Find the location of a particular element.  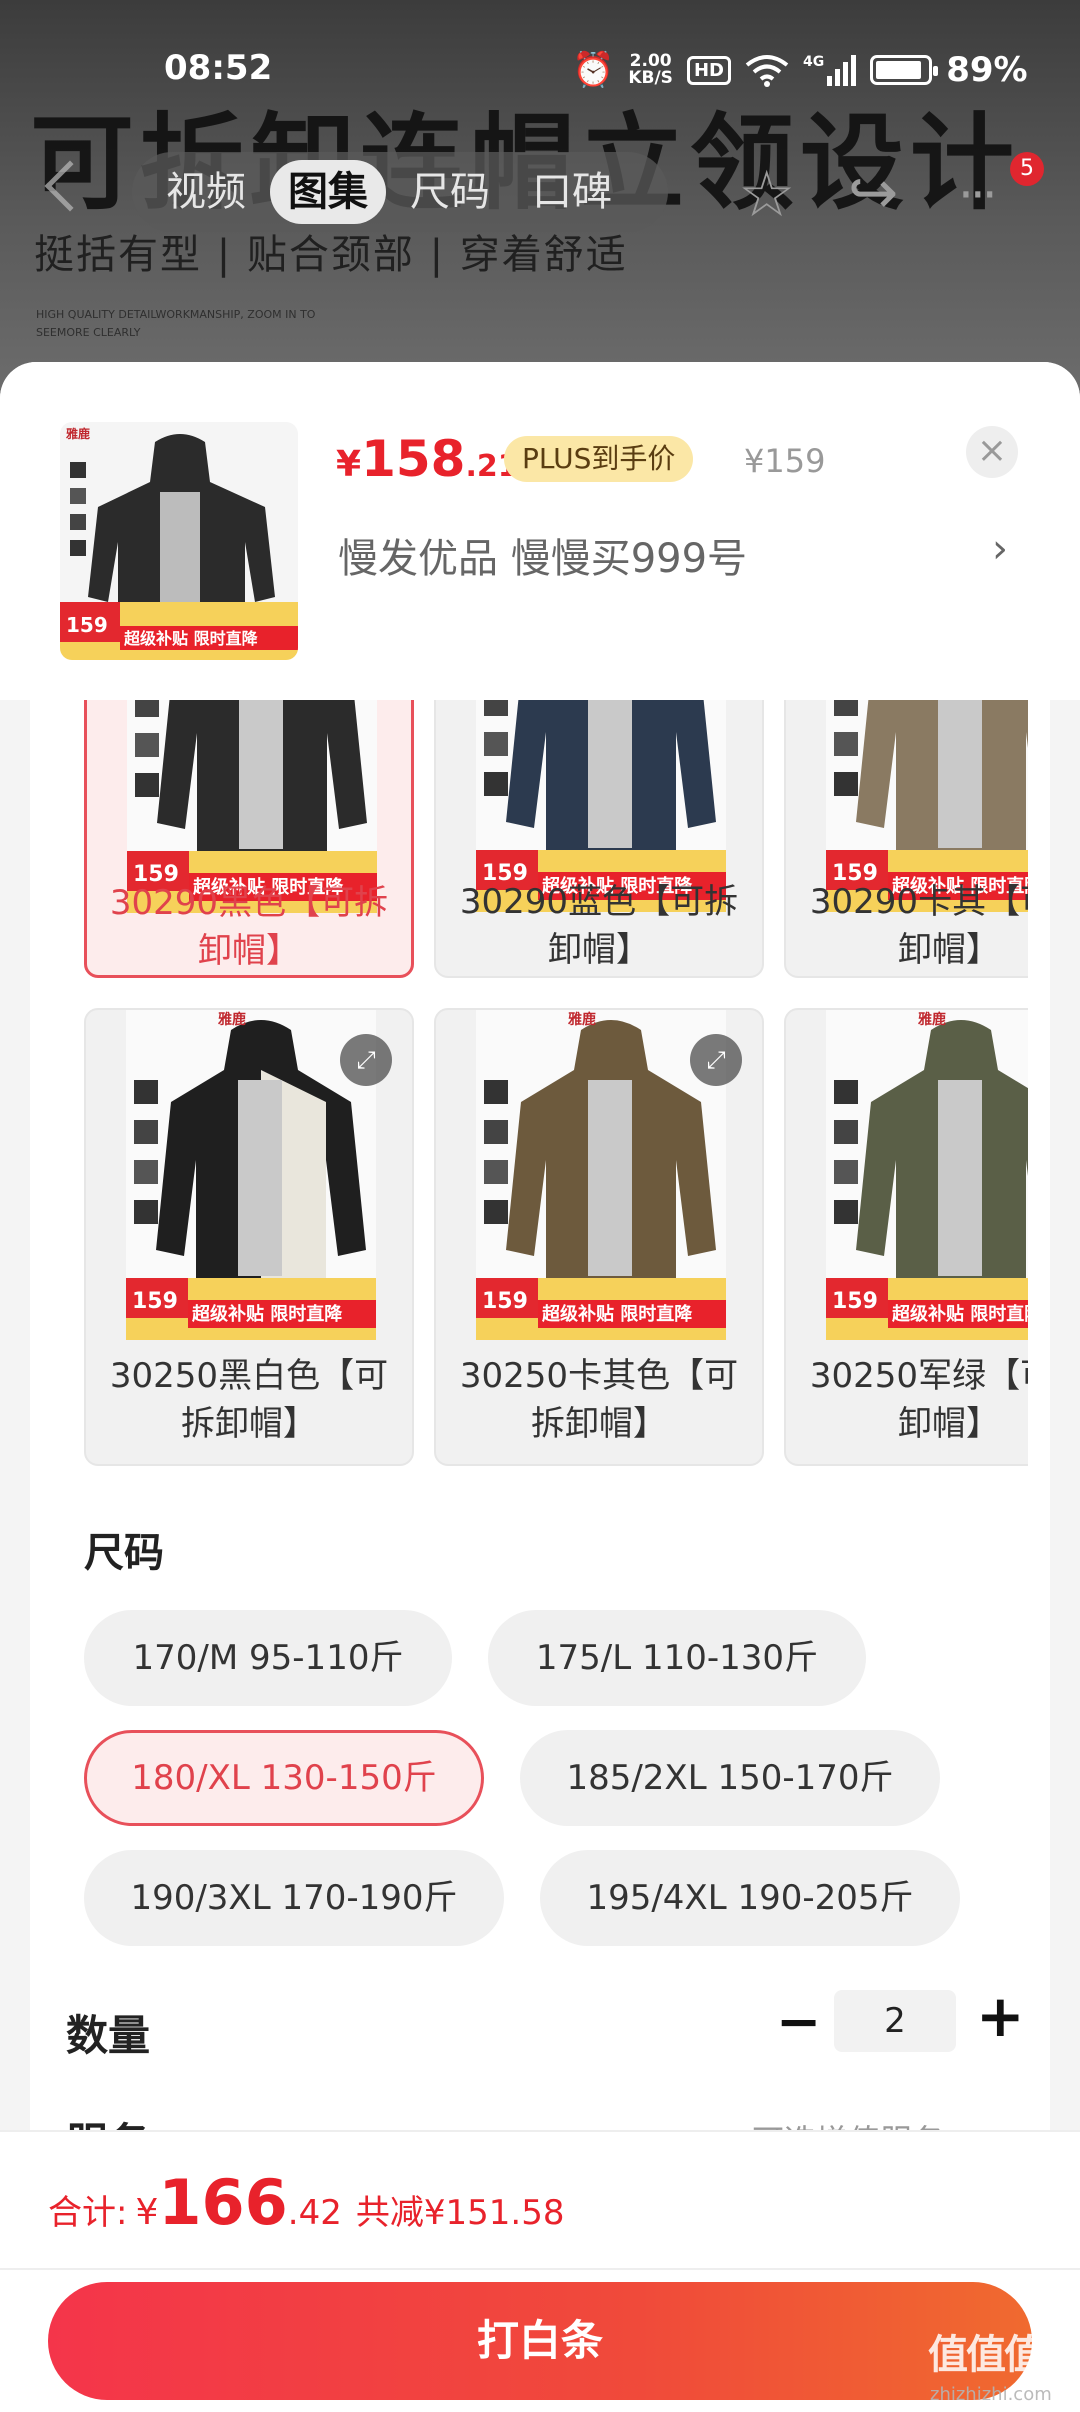

quantity-plus-button: + is located at coordinates (1000, 2016).